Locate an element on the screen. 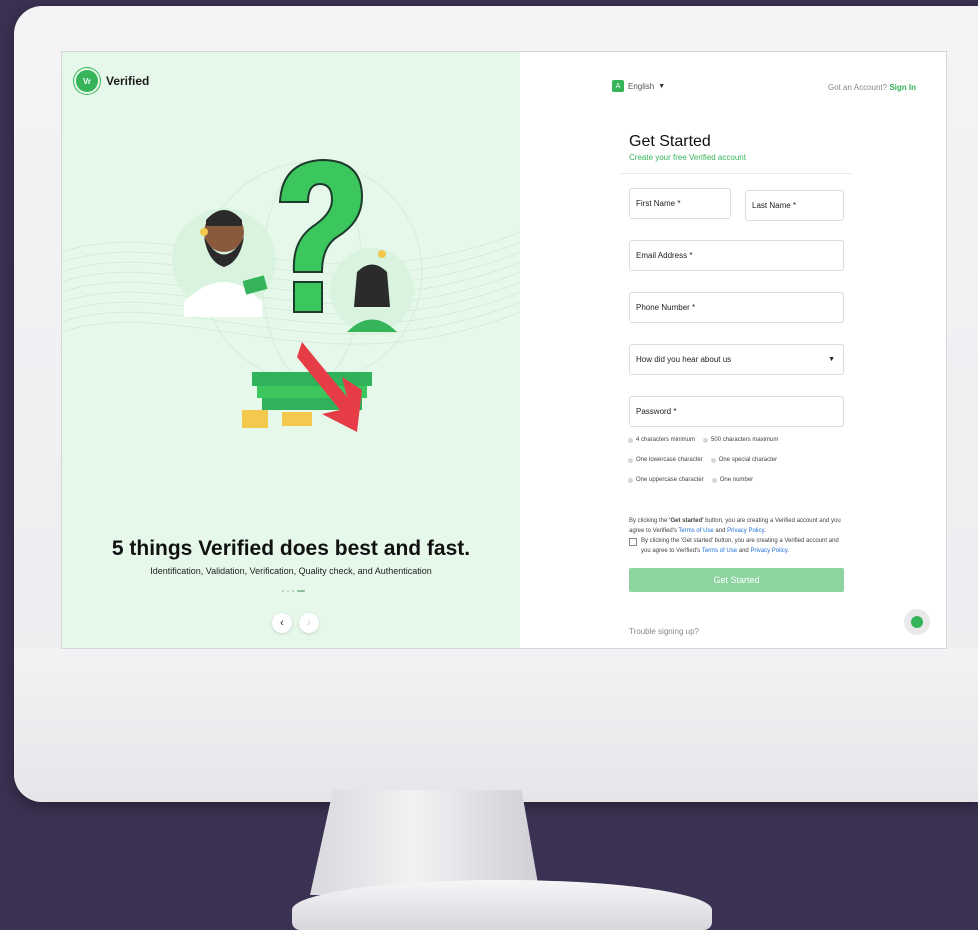 Image resolution: width=978 pixels, height=930 pixels. form-title: Get Started is located at coordinates (670, 141).